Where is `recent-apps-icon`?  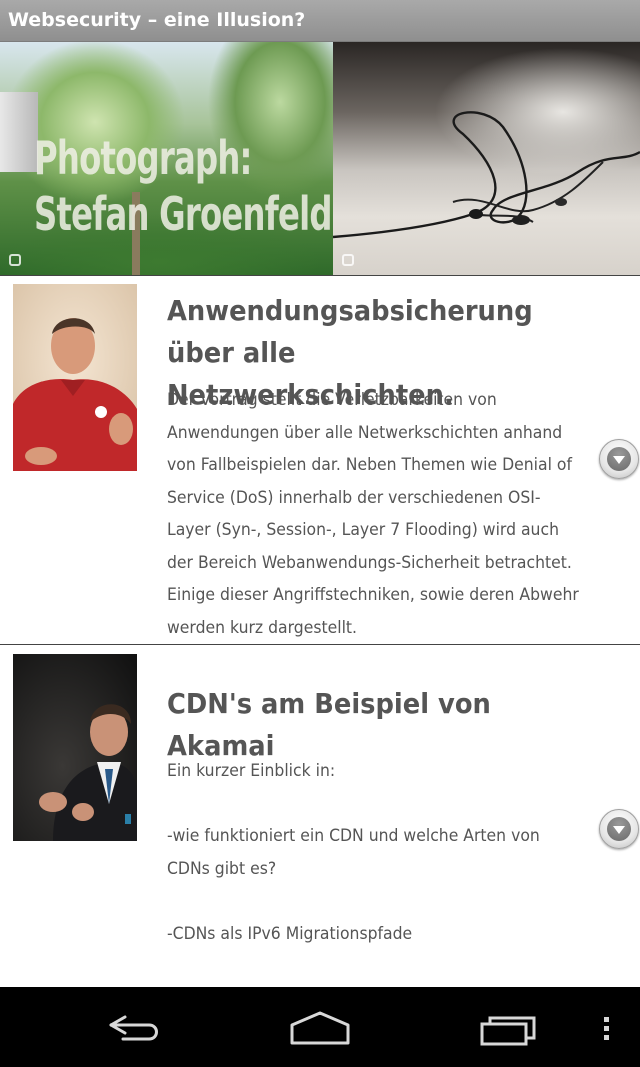 recent-apps-icon is located at coordinates (508, 1031).